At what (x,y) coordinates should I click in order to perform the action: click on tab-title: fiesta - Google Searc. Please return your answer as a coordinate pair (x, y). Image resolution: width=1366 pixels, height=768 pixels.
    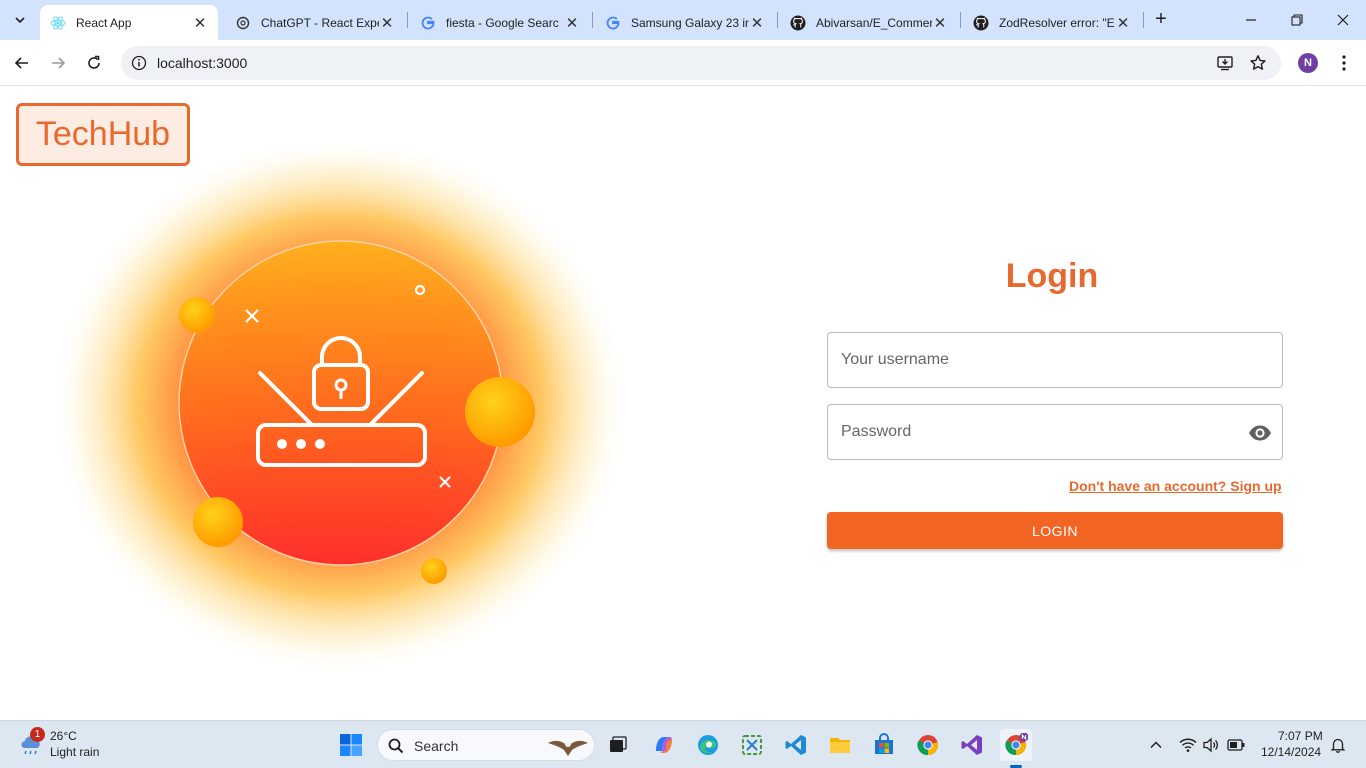
    Looking at the image, I should click on (502, 22).